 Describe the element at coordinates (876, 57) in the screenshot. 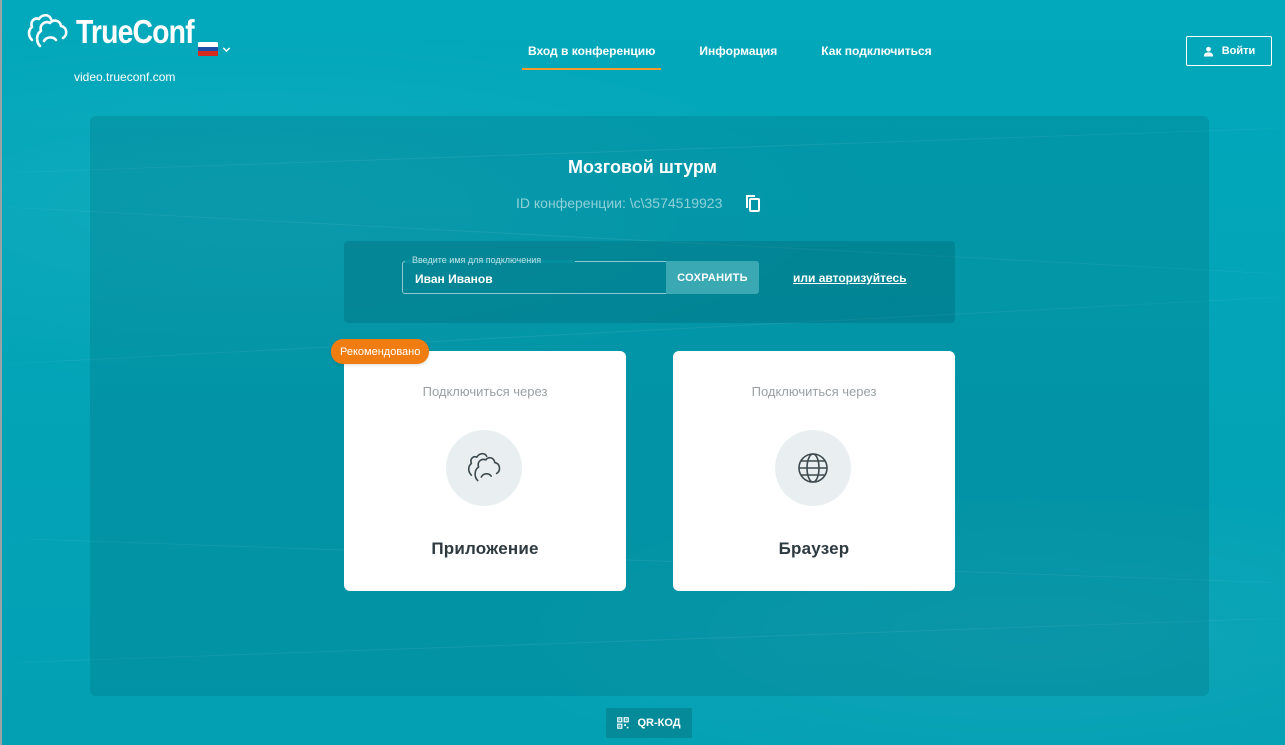

I see `nav-how-to-connect: Как подключиться` at that location.